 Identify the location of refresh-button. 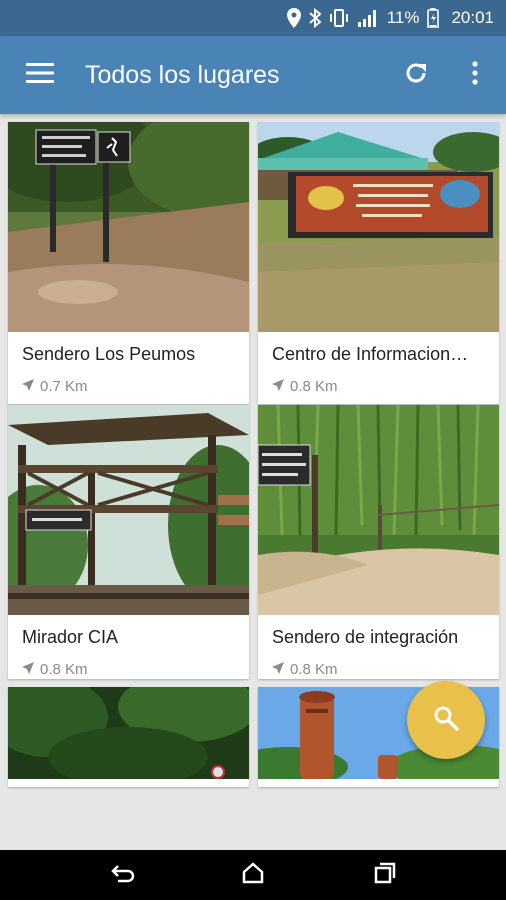
(416, 75).